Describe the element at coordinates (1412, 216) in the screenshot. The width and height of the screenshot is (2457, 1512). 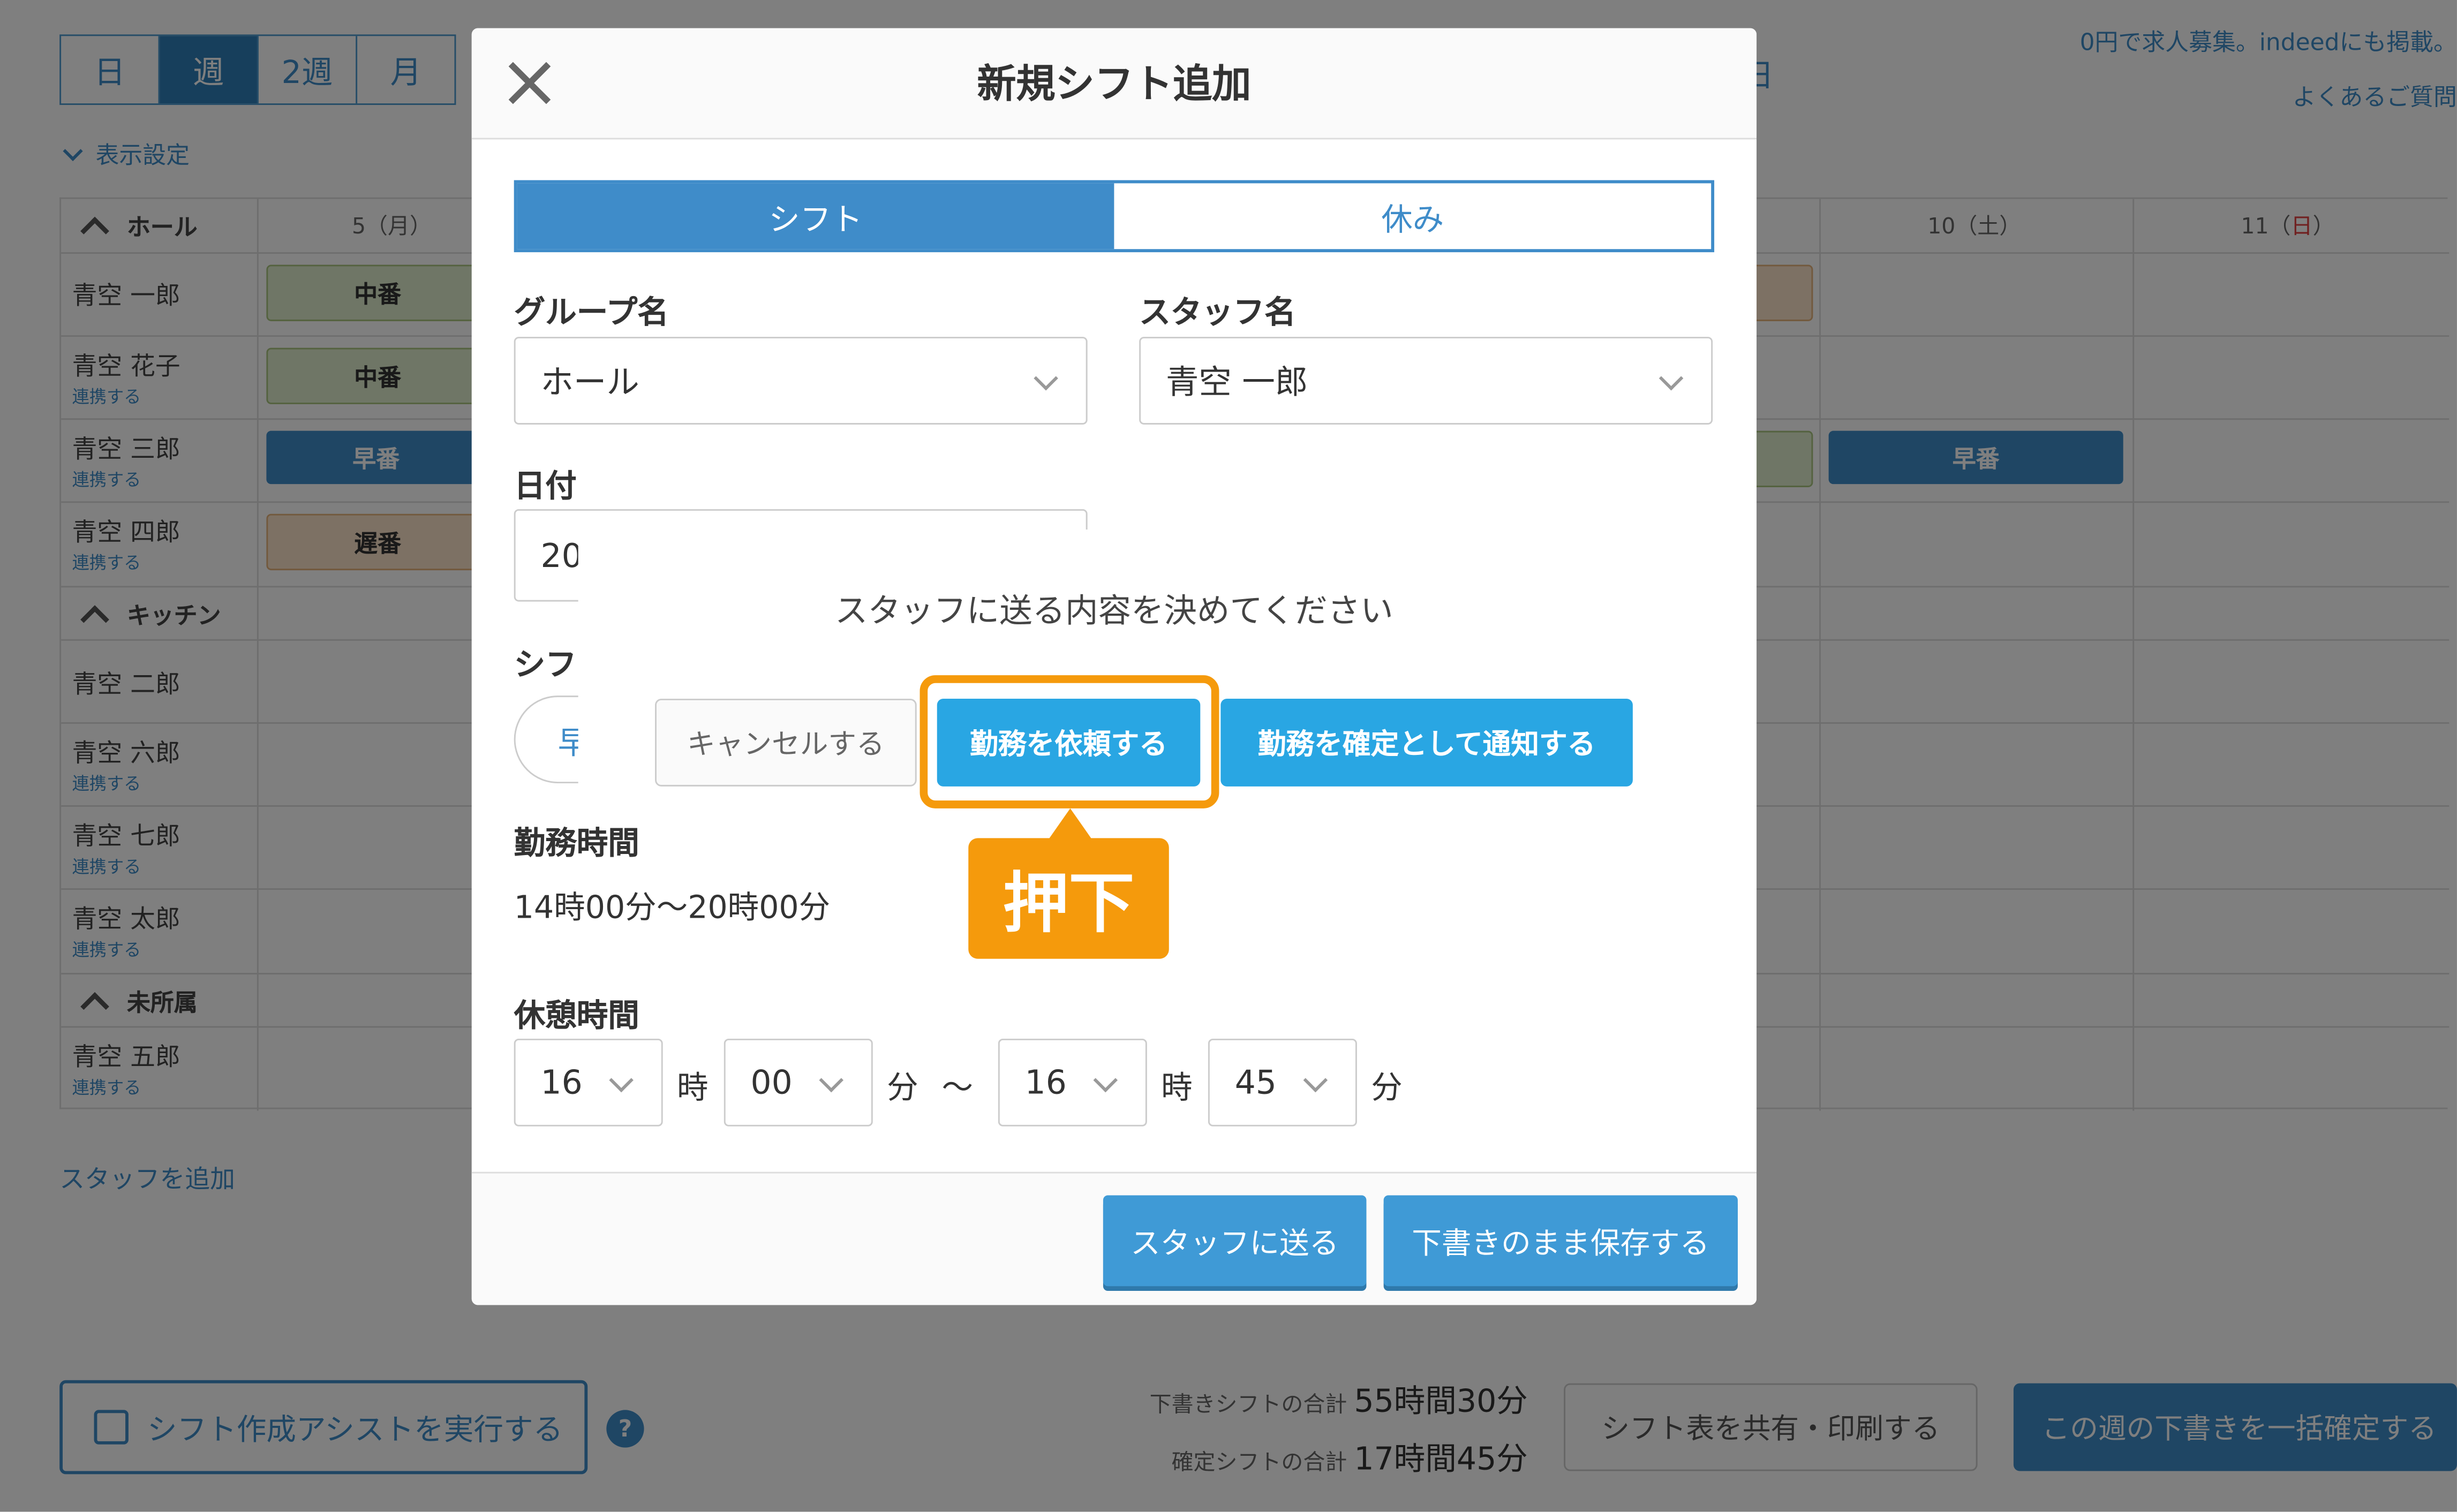
I see `tab-day-off: 休み` at that location.